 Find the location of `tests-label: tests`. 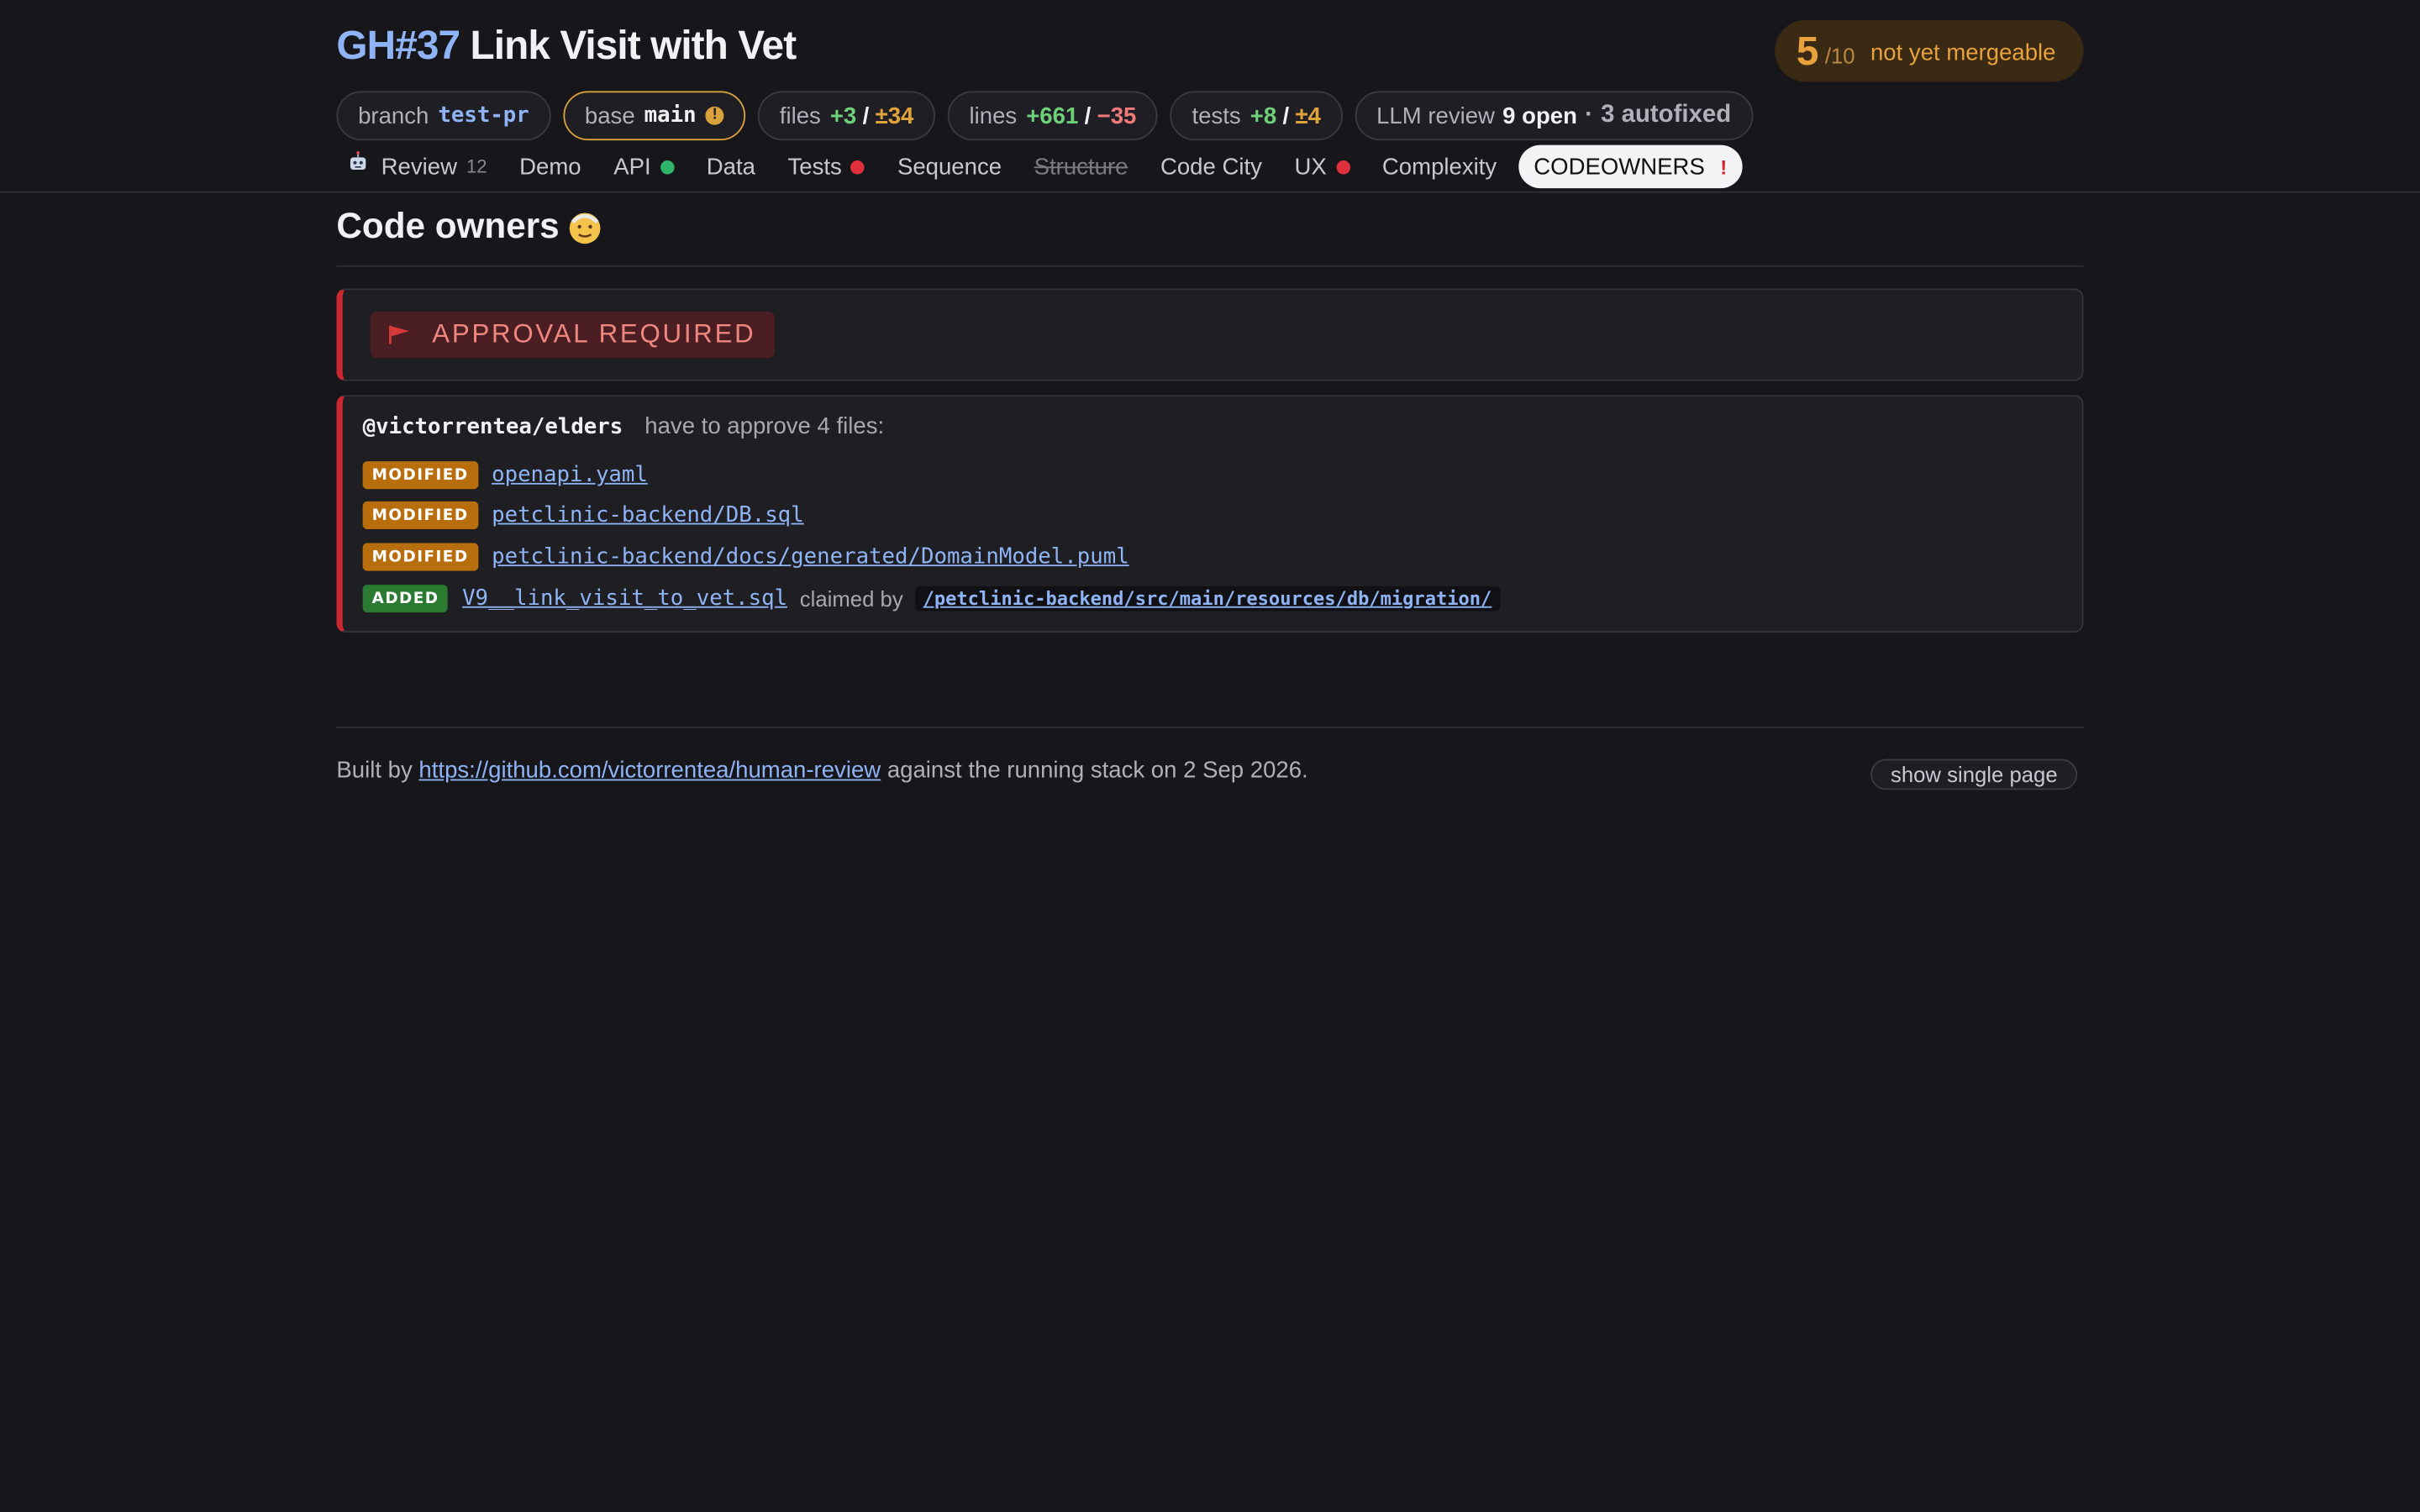

tests-label: tests is located at coordinates (1216, 115).